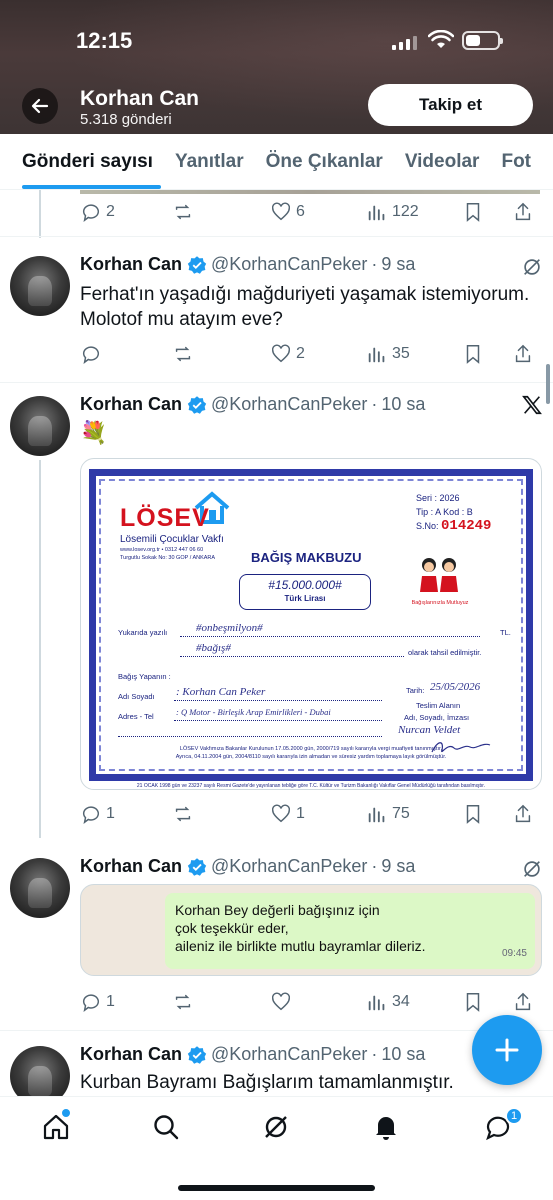 The width and height of the screenshot is (553, 1200). I want to click on tweet-header: Korhan Can @KorhanCanPeker · 10 sa, so click(253, 404).